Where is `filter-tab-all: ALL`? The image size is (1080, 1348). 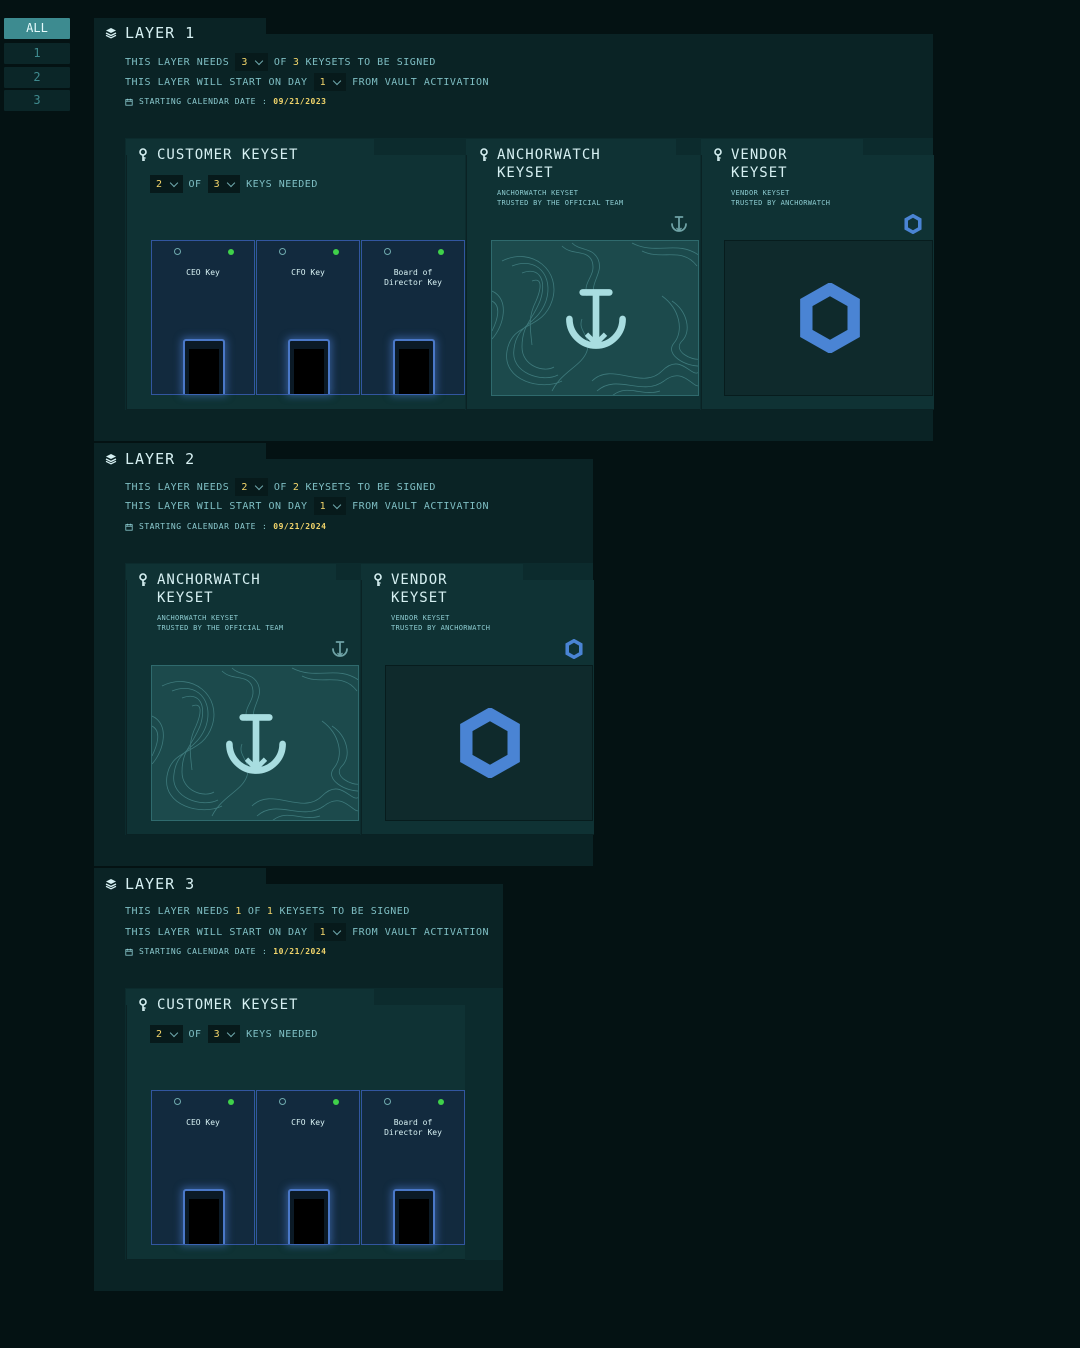 filter-tab-all: ALL is located at coordinates (37, 28).